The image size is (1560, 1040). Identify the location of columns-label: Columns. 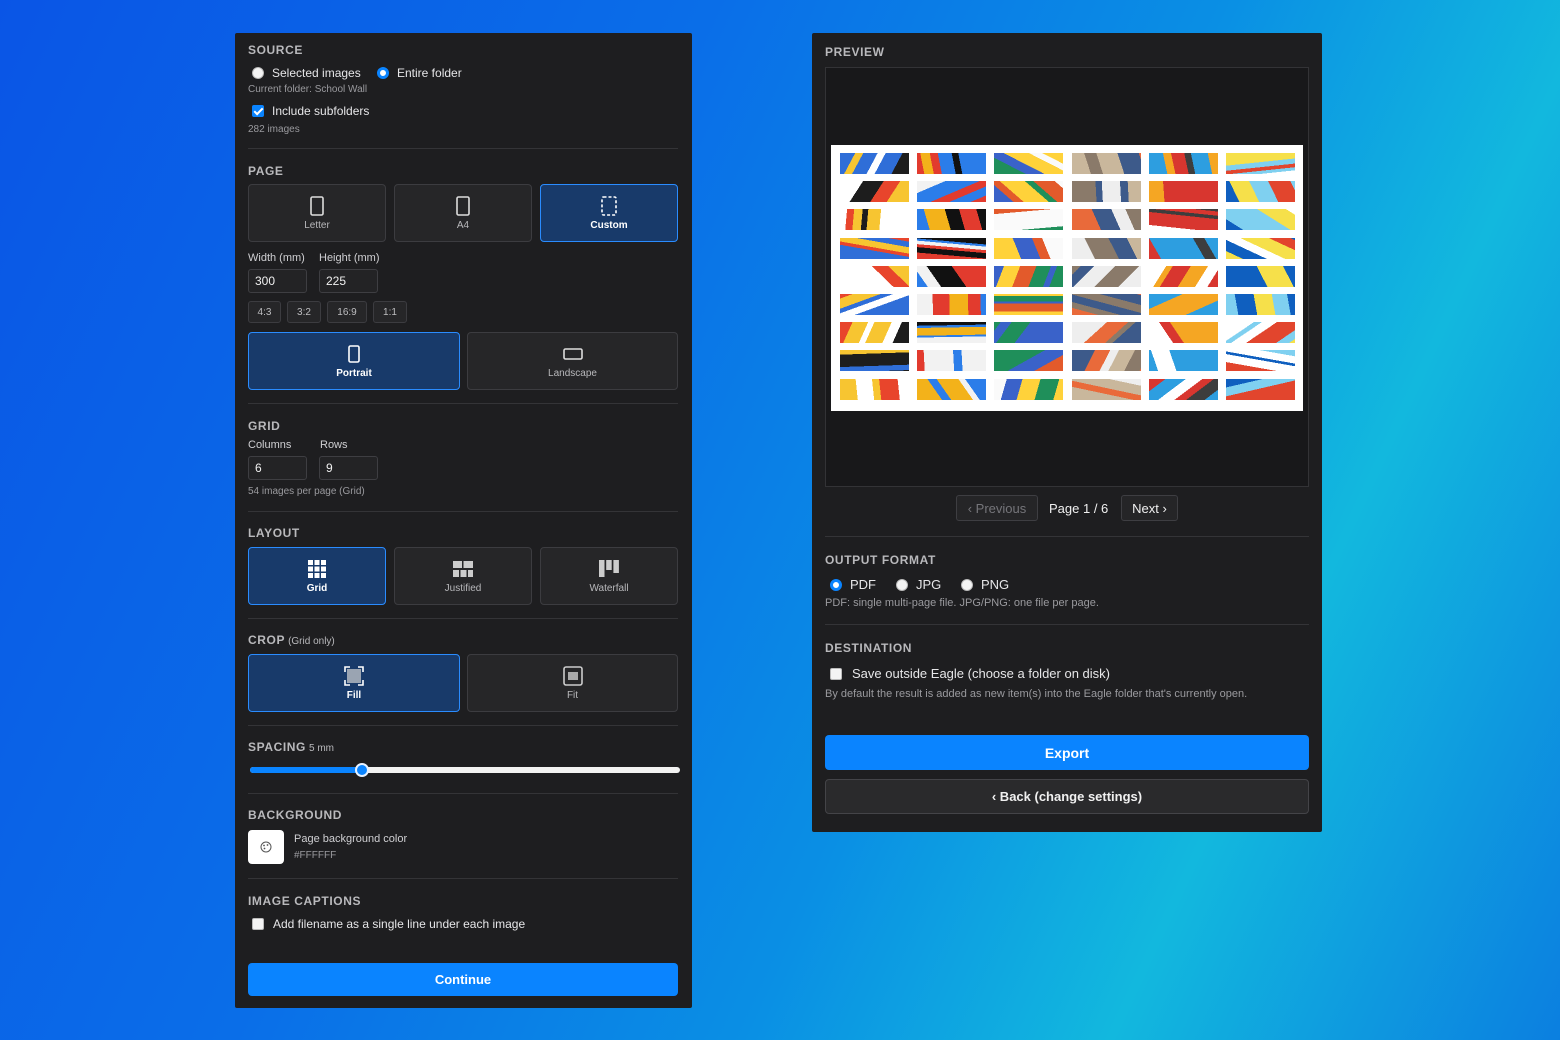
(270, 445).